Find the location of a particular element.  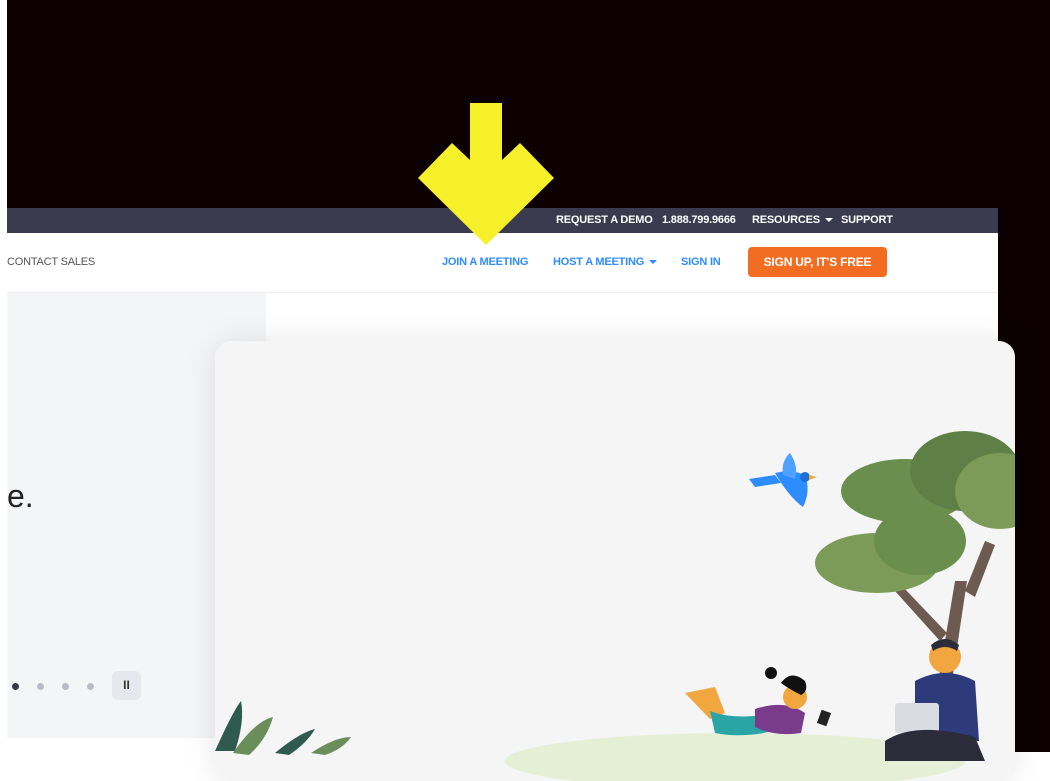

support-link: SUPPORT is located at coordinates (867, 220).